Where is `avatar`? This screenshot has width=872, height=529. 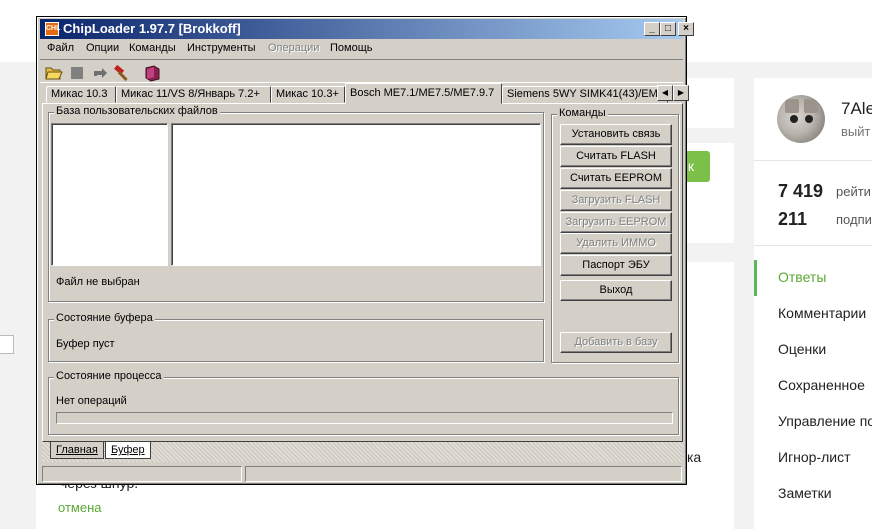 avatar is located at coordinates (801, 119).